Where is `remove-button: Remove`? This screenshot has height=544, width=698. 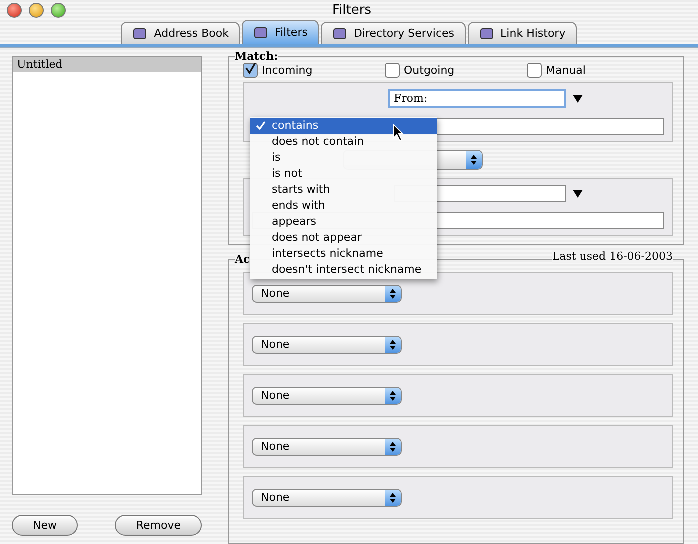 remove-button: Remove is located at coordinates (158, 525).